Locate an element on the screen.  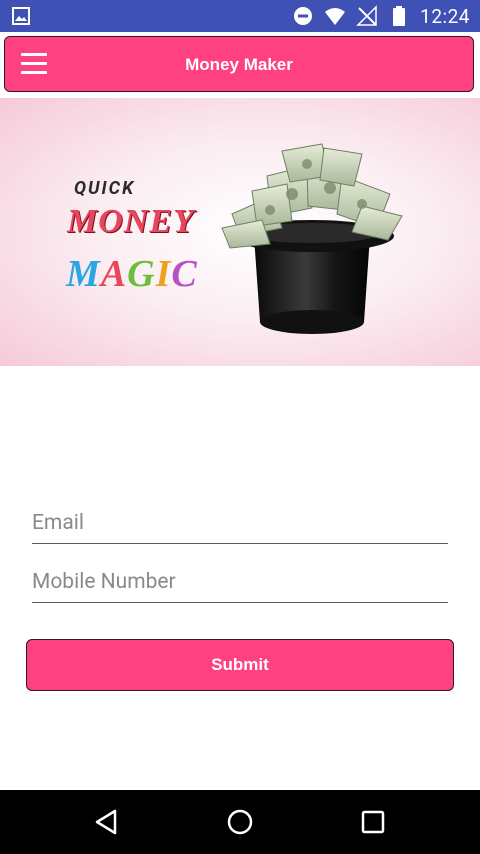
logo-magic-letter: I is located at coordinates (163, 274).